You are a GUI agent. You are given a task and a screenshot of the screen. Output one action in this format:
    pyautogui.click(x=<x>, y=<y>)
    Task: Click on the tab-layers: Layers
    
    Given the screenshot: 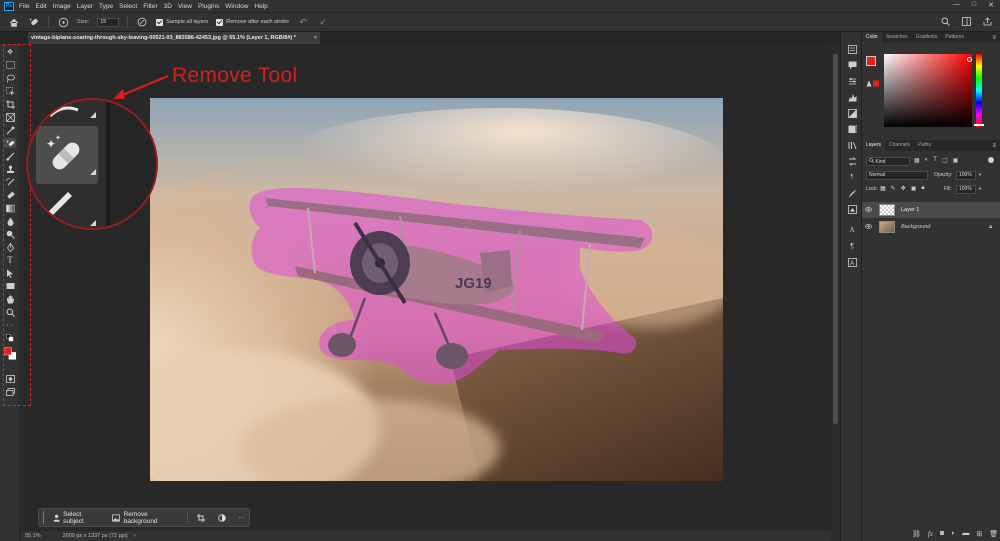 What is the action you would take?
    pyautogui.click(x=874, y=145)
    